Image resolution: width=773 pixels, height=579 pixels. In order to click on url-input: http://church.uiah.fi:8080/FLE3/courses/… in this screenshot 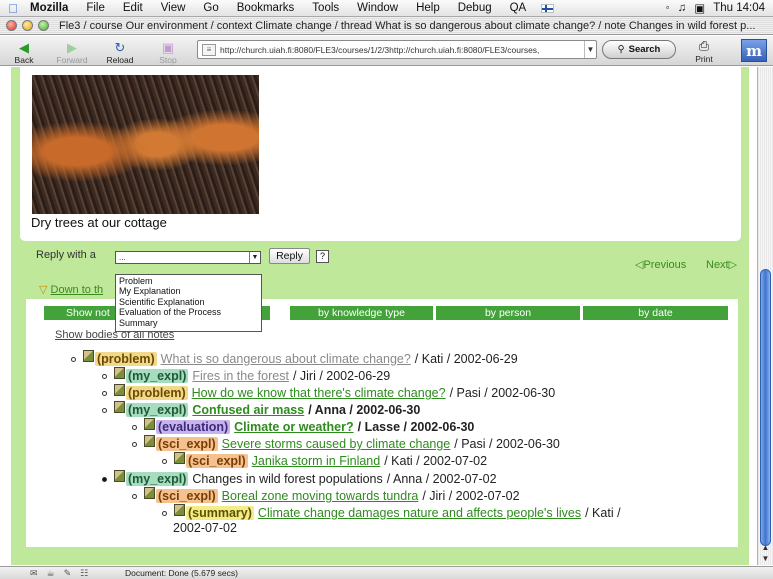, I will do `click(402, 50)`.